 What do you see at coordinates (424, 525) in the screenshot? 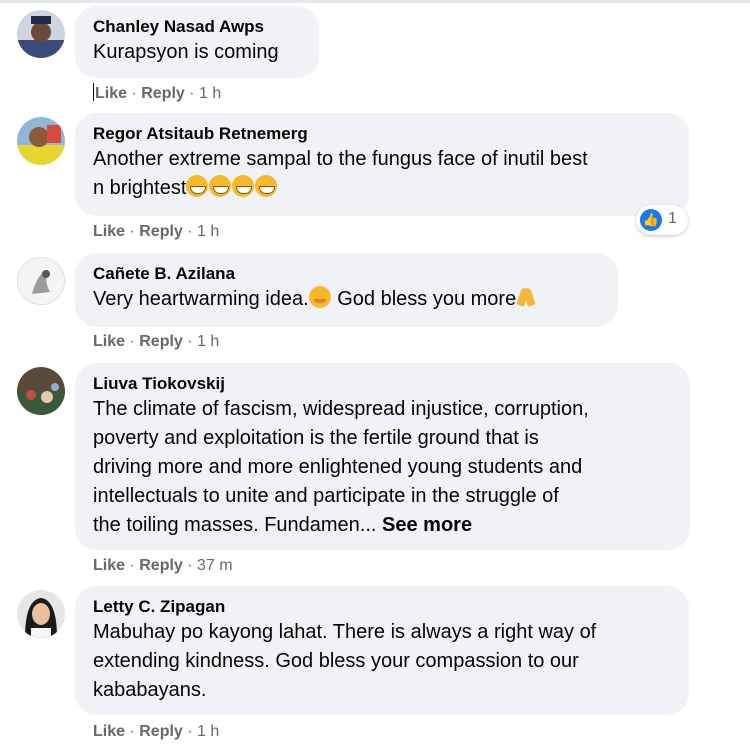
I see `see-more-link: See more` at bounding box center [424, 525].